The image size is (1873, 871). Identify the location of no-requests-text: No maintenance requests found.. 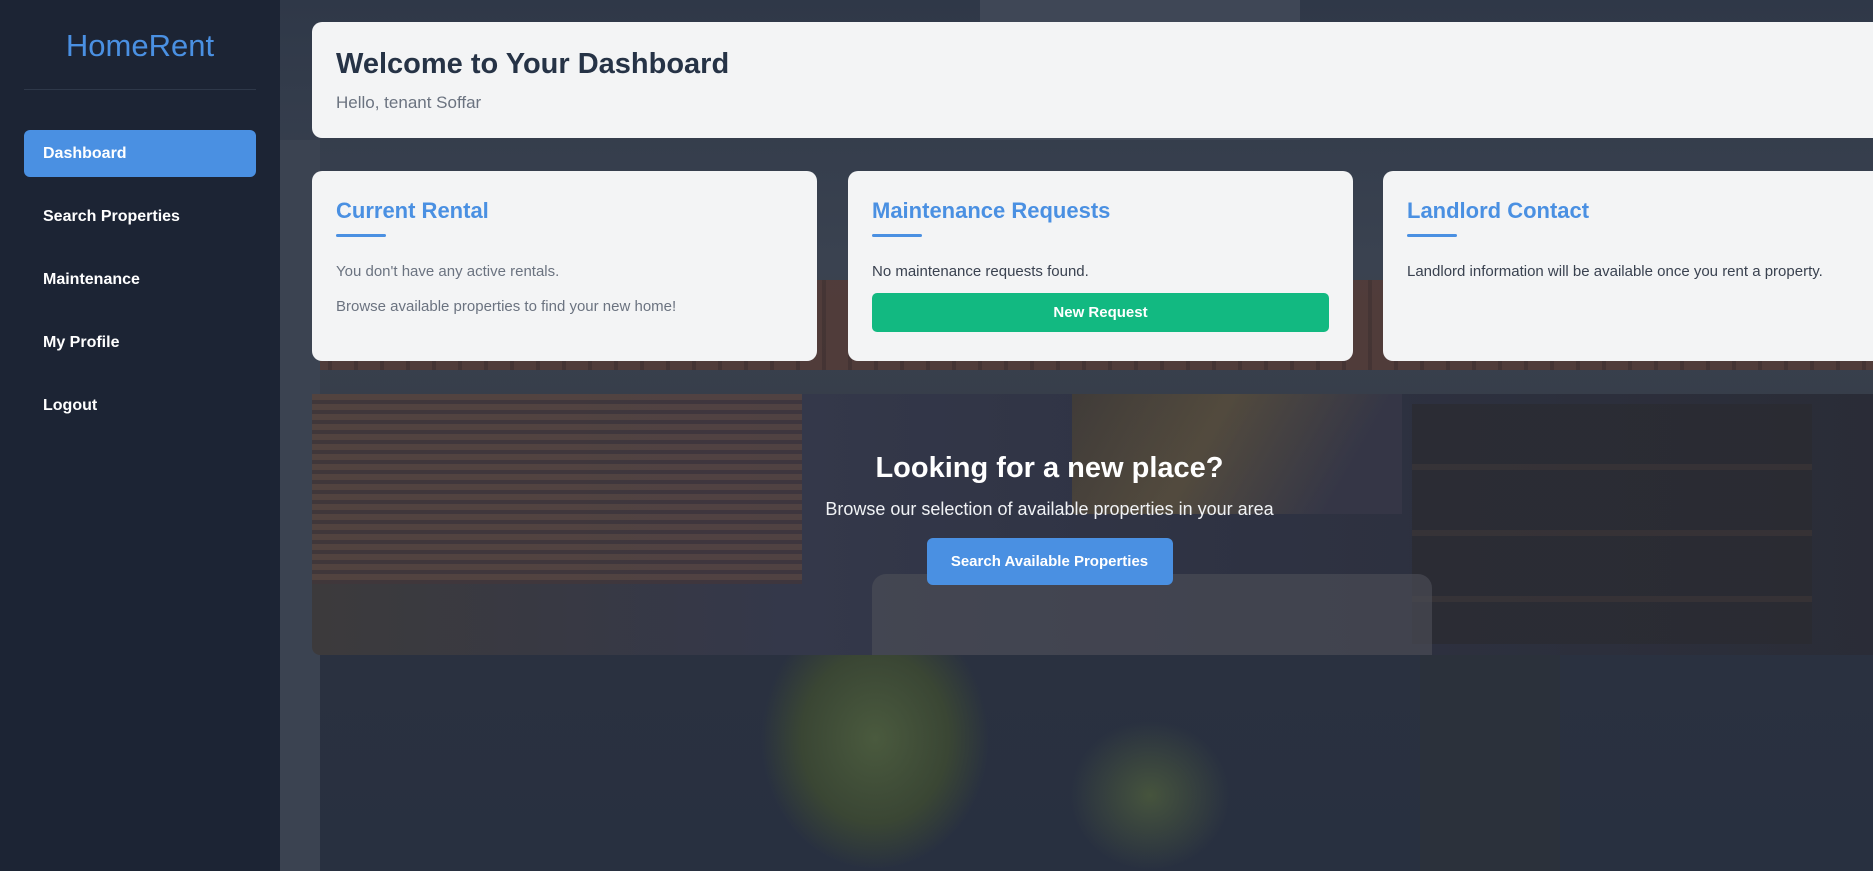
(980, 271).